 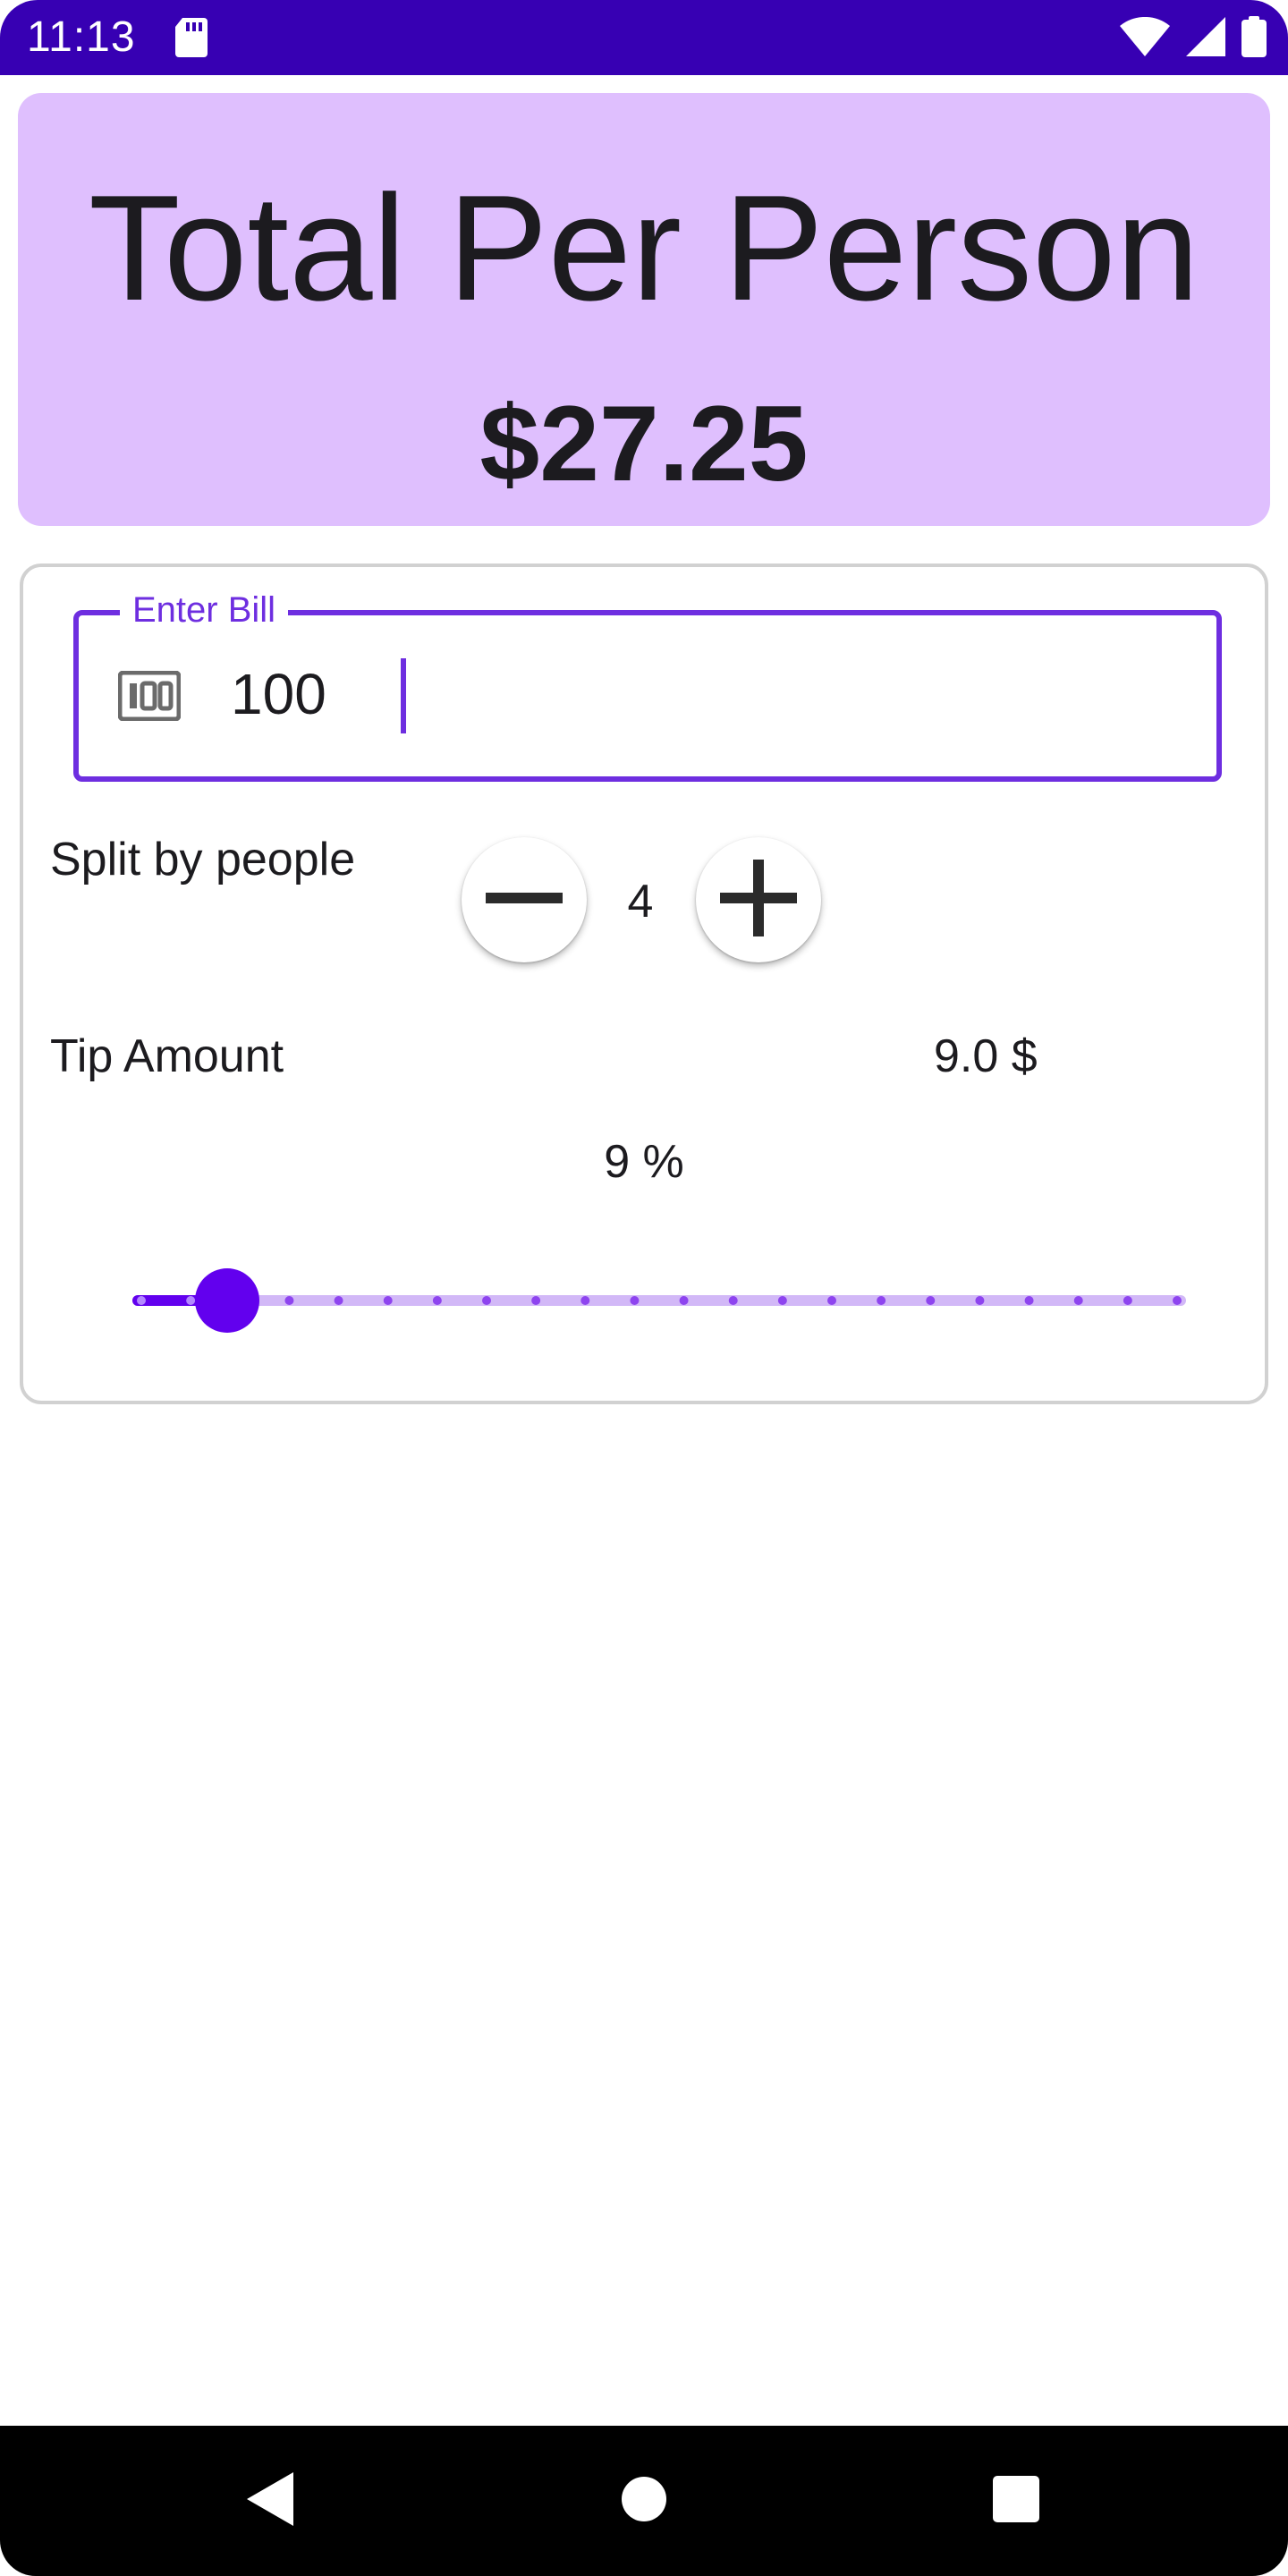 I want to click on home-icon, so click(x=644, y=2501).